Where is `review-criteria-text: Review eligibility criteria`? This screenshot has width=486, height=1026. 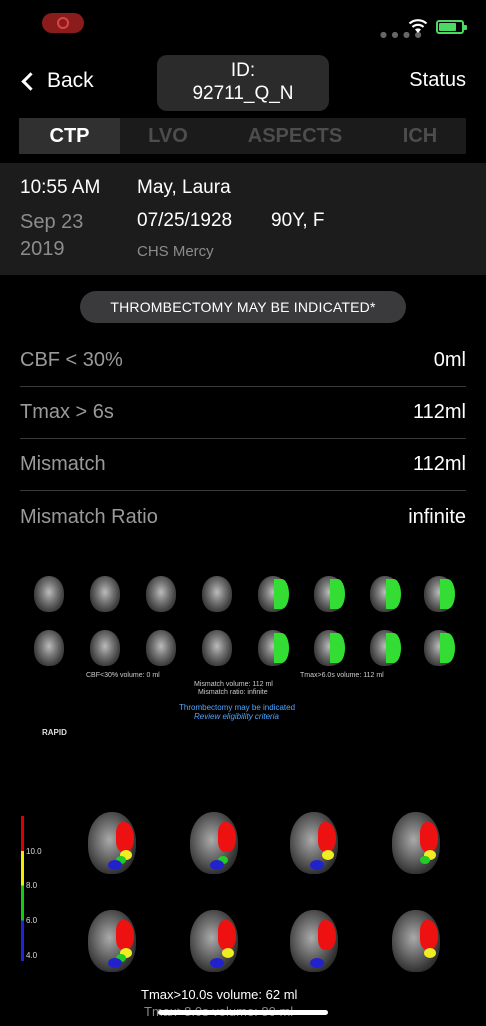
review-criteria-text: Review eligibility criteria is located at coordinates (236, 716).